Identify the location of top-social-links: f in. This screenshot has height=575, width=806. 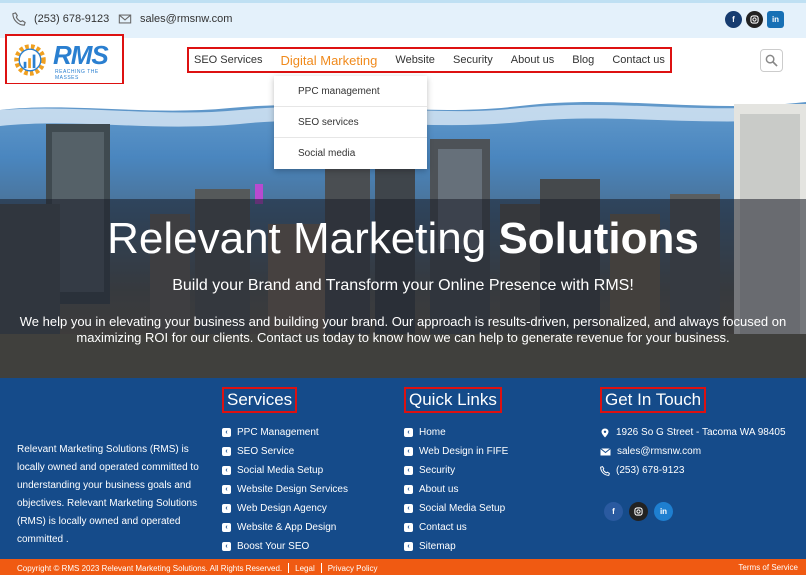
(754, 19).